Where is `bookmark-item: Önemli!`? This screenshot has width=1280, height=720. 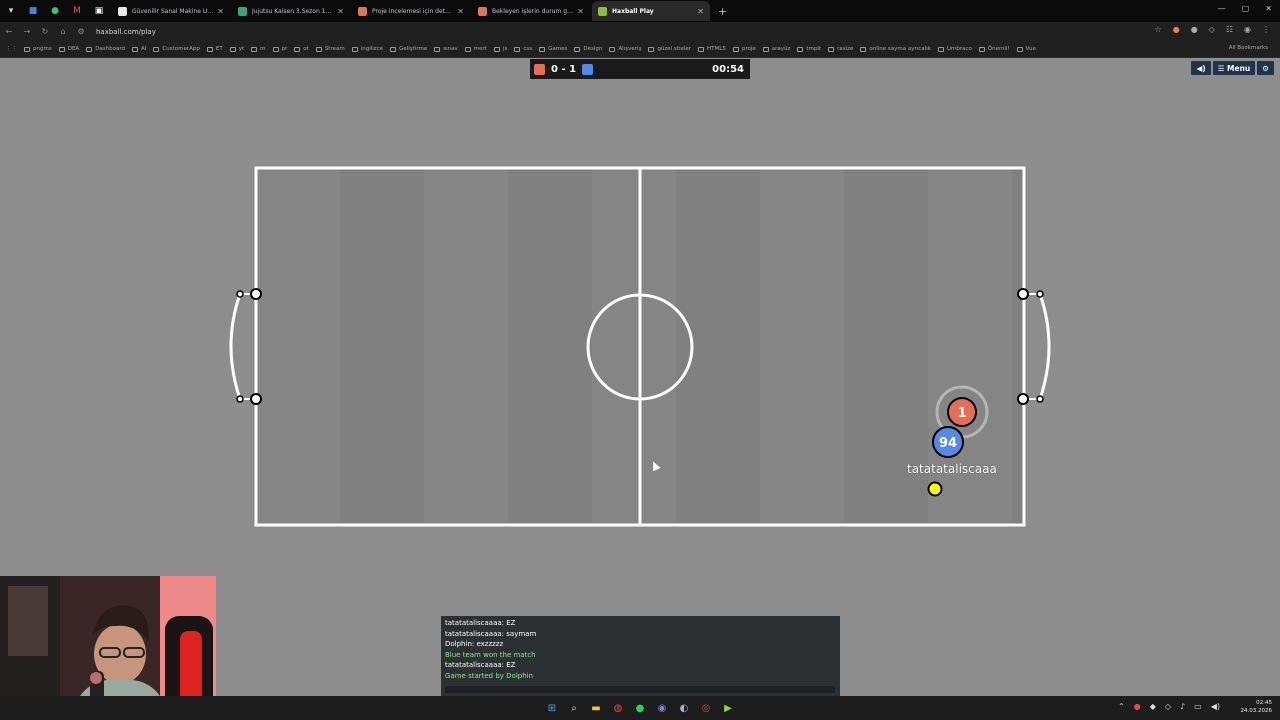 bookmark-item: Önemli! is located at coordinates (994, 49).